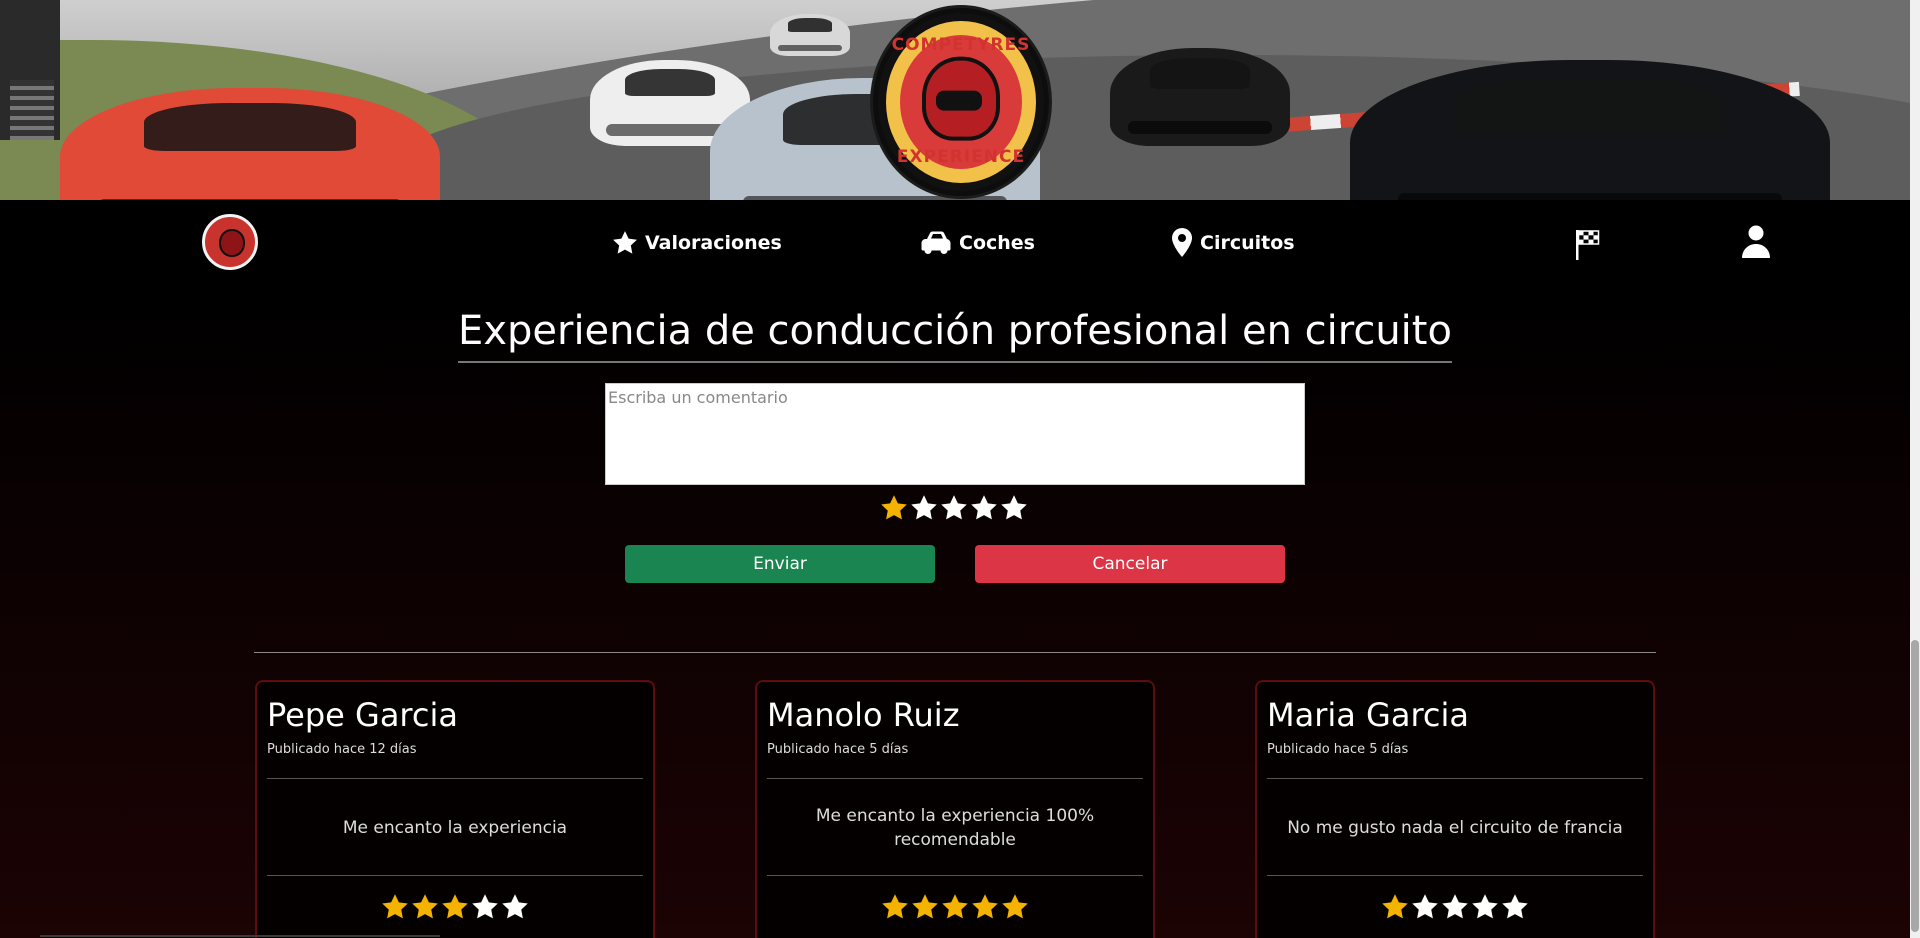 The width and height of the screenshot is (1920, 938). What do you see at coordinates (713, 242) in the screenshot?
I see `nav-item-label: Valoraciones` at bounding box center [713, 242].